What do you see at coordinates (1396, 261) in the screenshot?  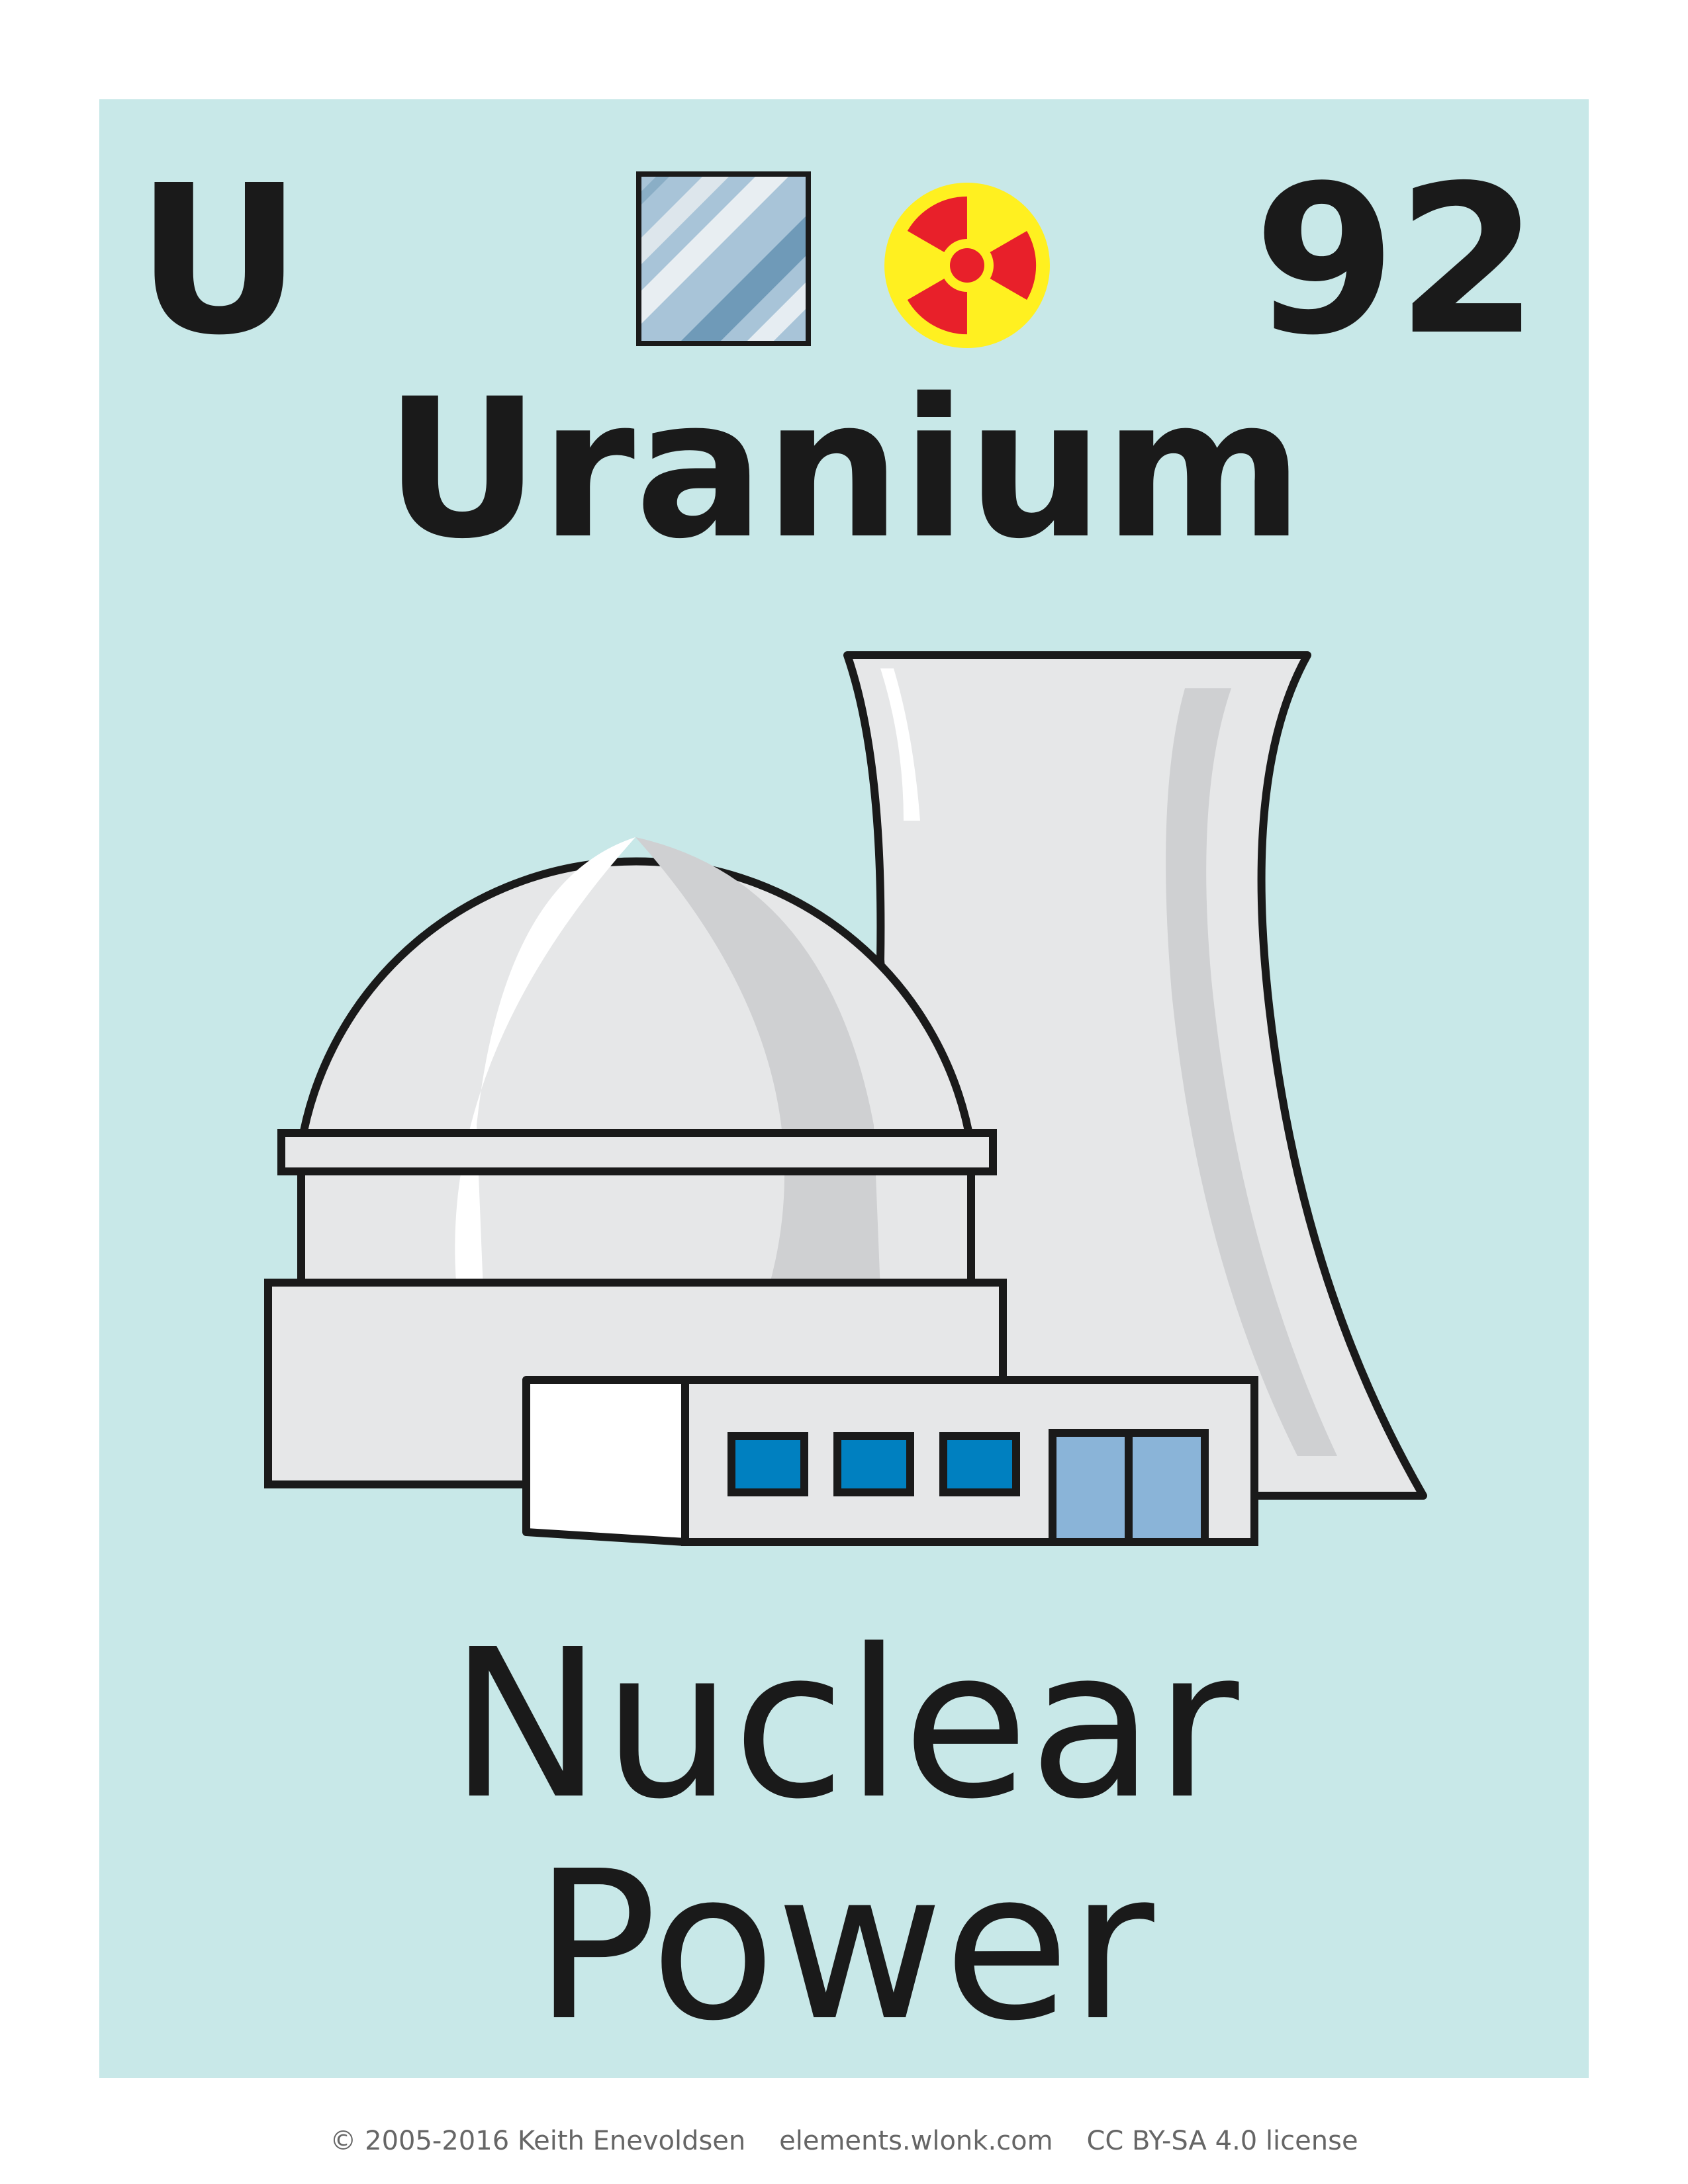 I see `atomic-number: 92` at bounding box center [1396, 261].